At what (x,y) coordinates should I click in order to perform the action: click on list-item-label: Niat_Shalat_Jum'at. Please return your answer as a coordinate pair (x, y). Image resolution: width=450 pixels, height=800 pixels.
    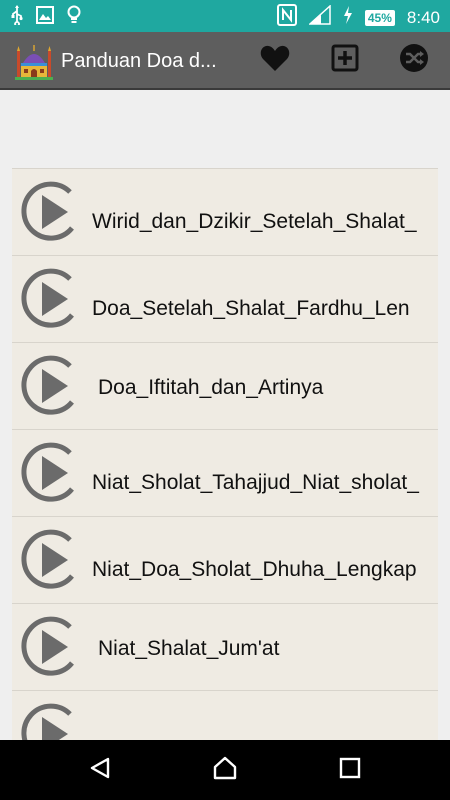
    Looking at the image, I should click on (189, 648).